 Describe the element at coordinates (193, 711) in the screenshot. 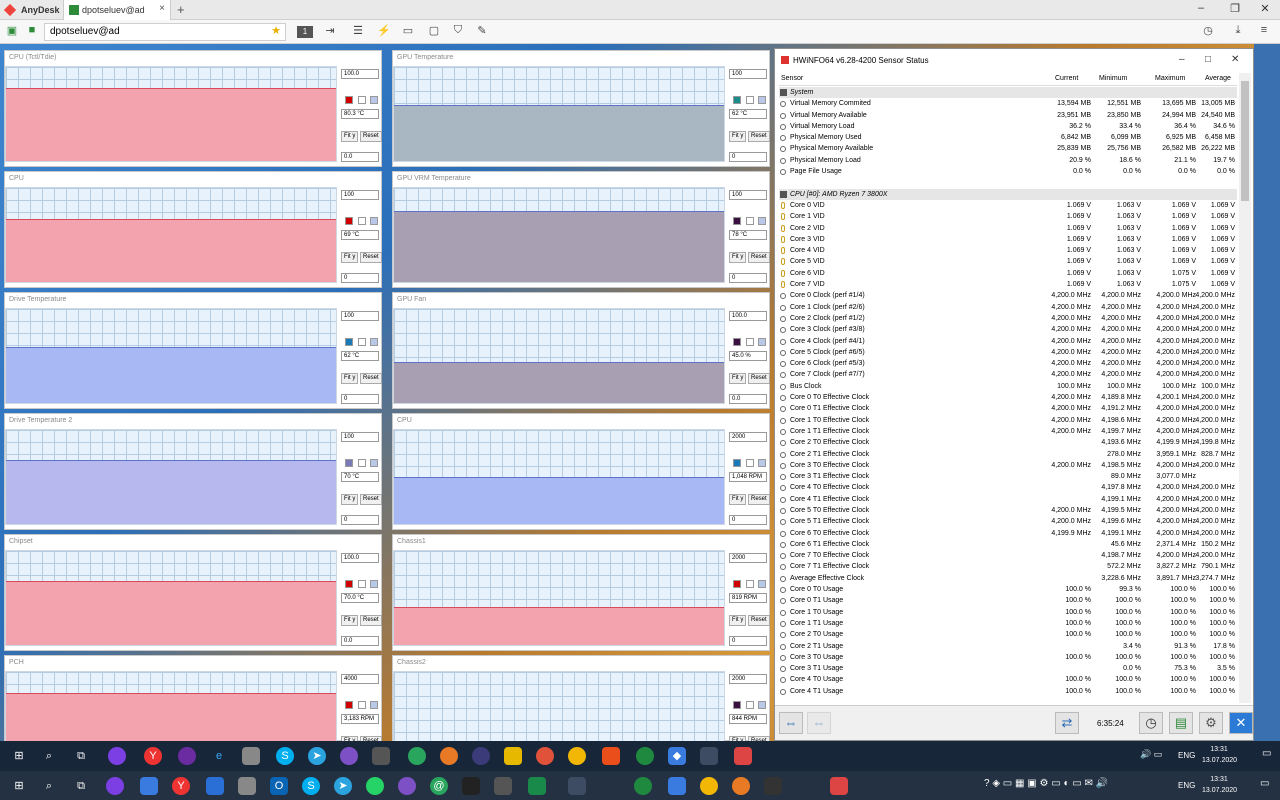

I see `sensor-graph-tile: PCH40003,183 RPMFit yReset0` at that location.